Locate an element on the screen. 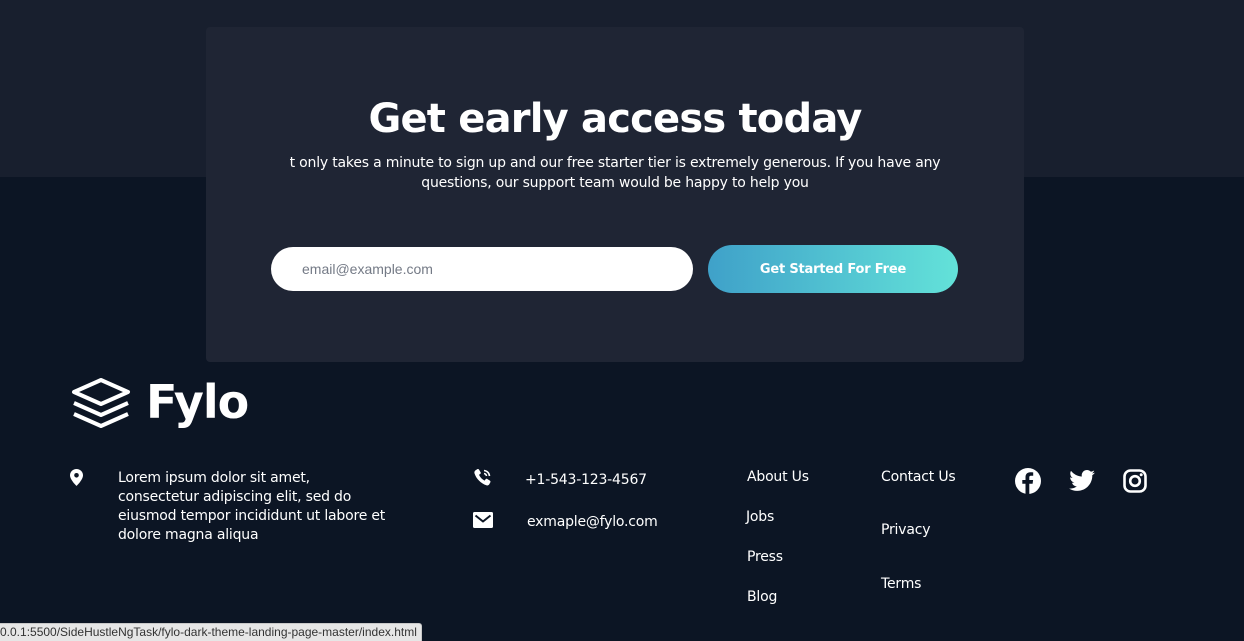  twitter-icon is located at coordinates (1082, 481).